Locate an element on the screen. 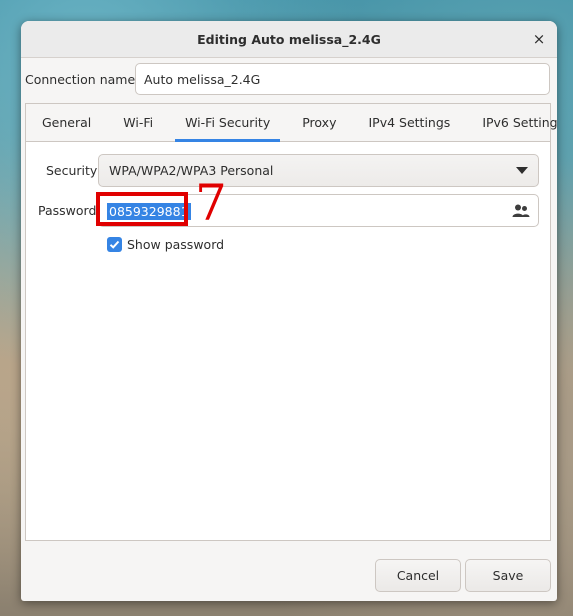  tab-label: Proxy is located at coordinates (319, 122).